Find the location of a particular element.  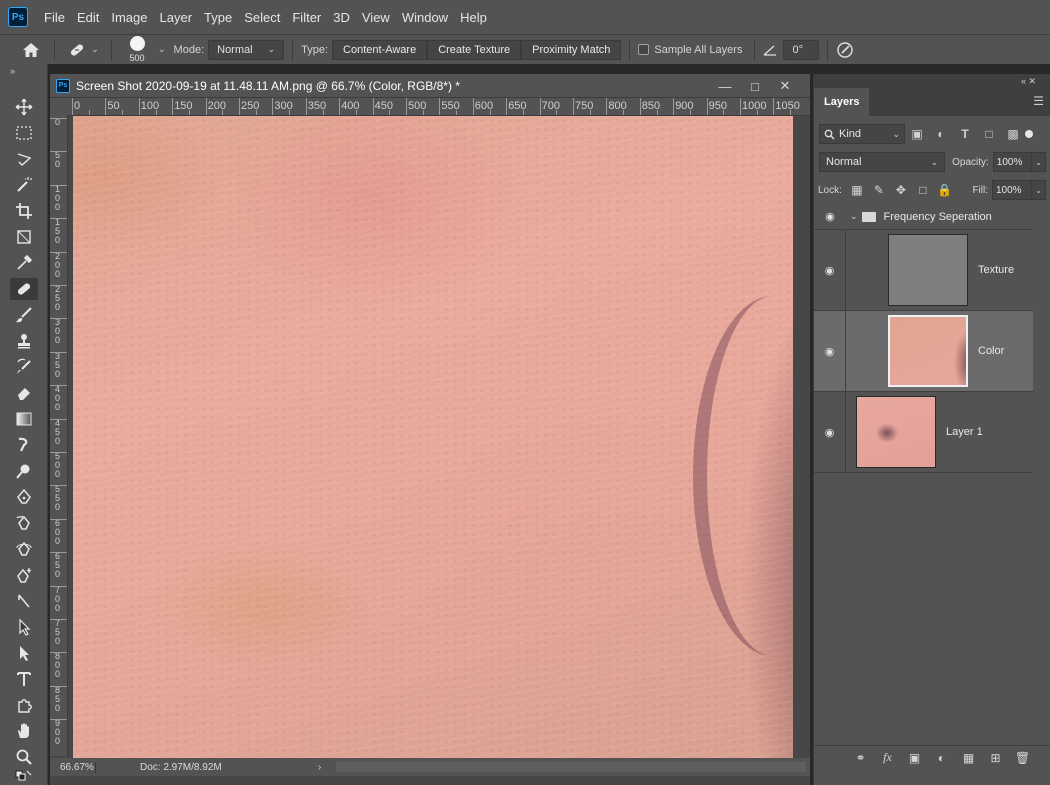

folder-icon: ▦ is located at coordinates (968, 758).